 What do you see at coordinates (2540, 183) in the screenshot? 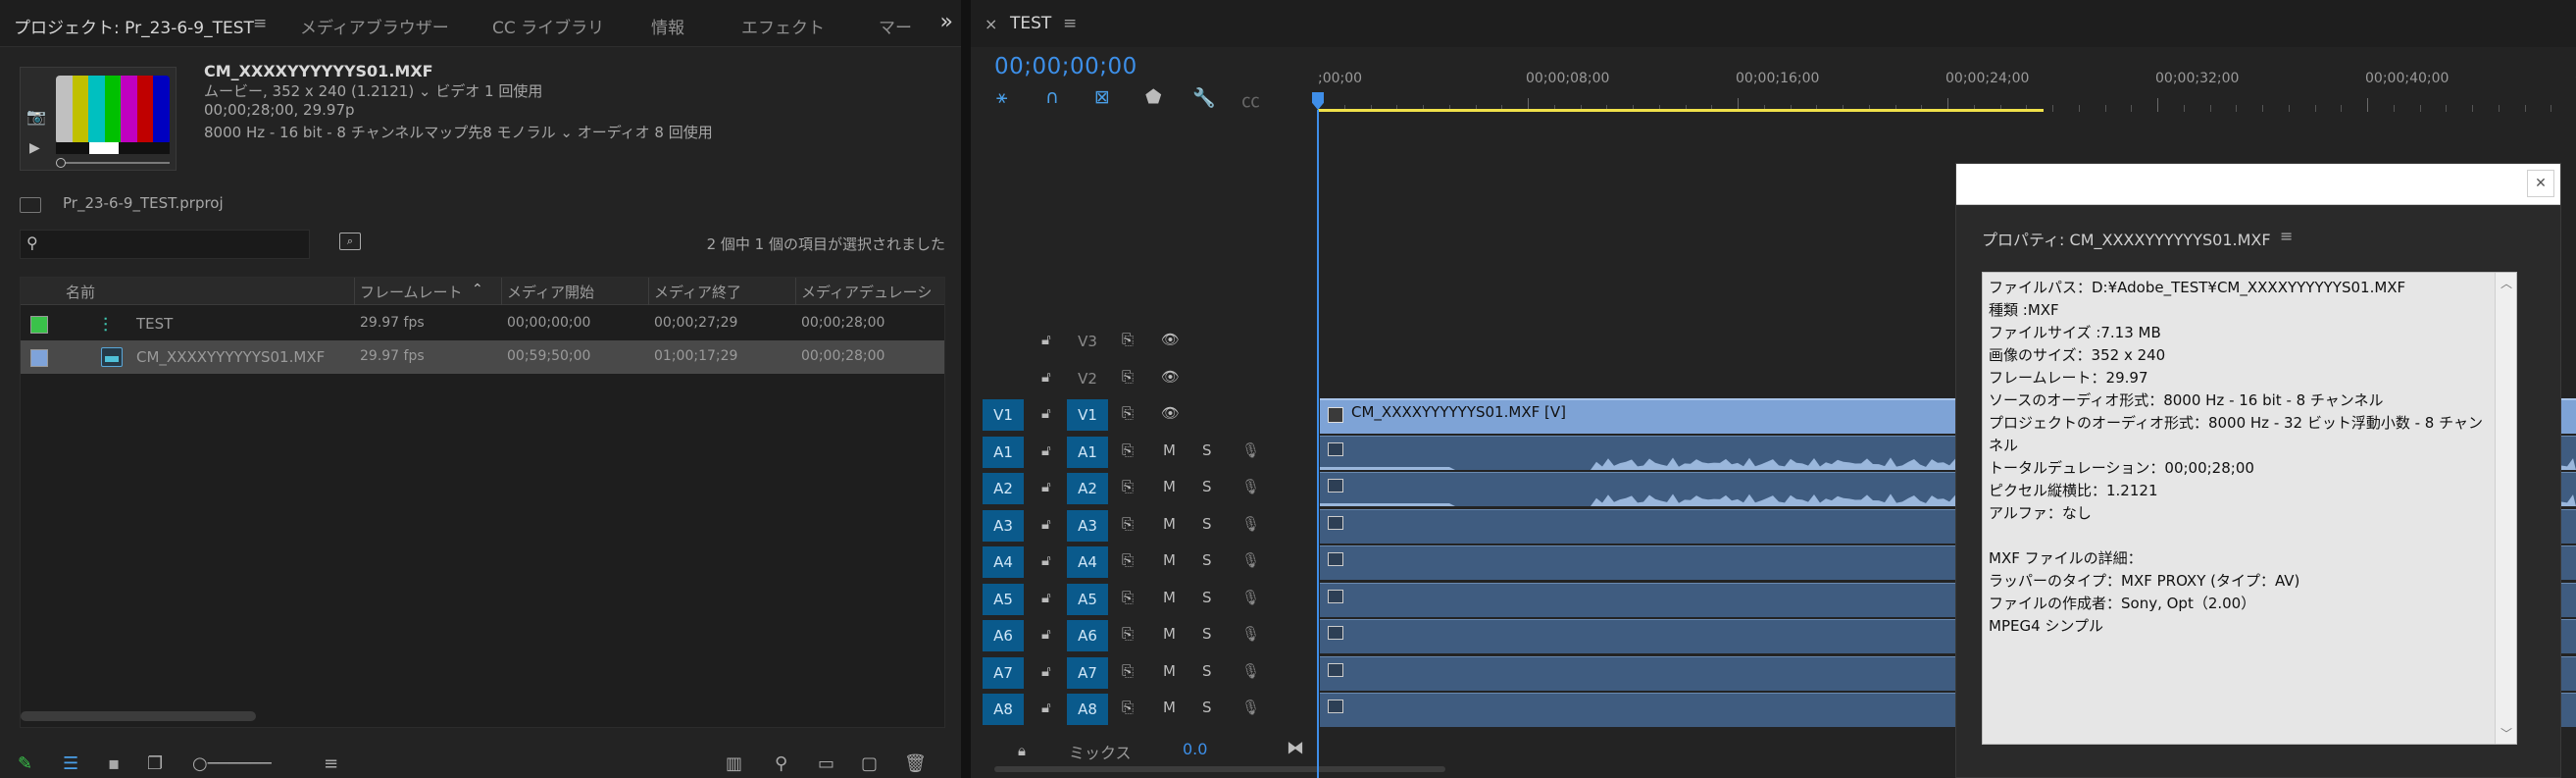
I see `close-dialog-button: ✕` at bounding box center [2540, 183].